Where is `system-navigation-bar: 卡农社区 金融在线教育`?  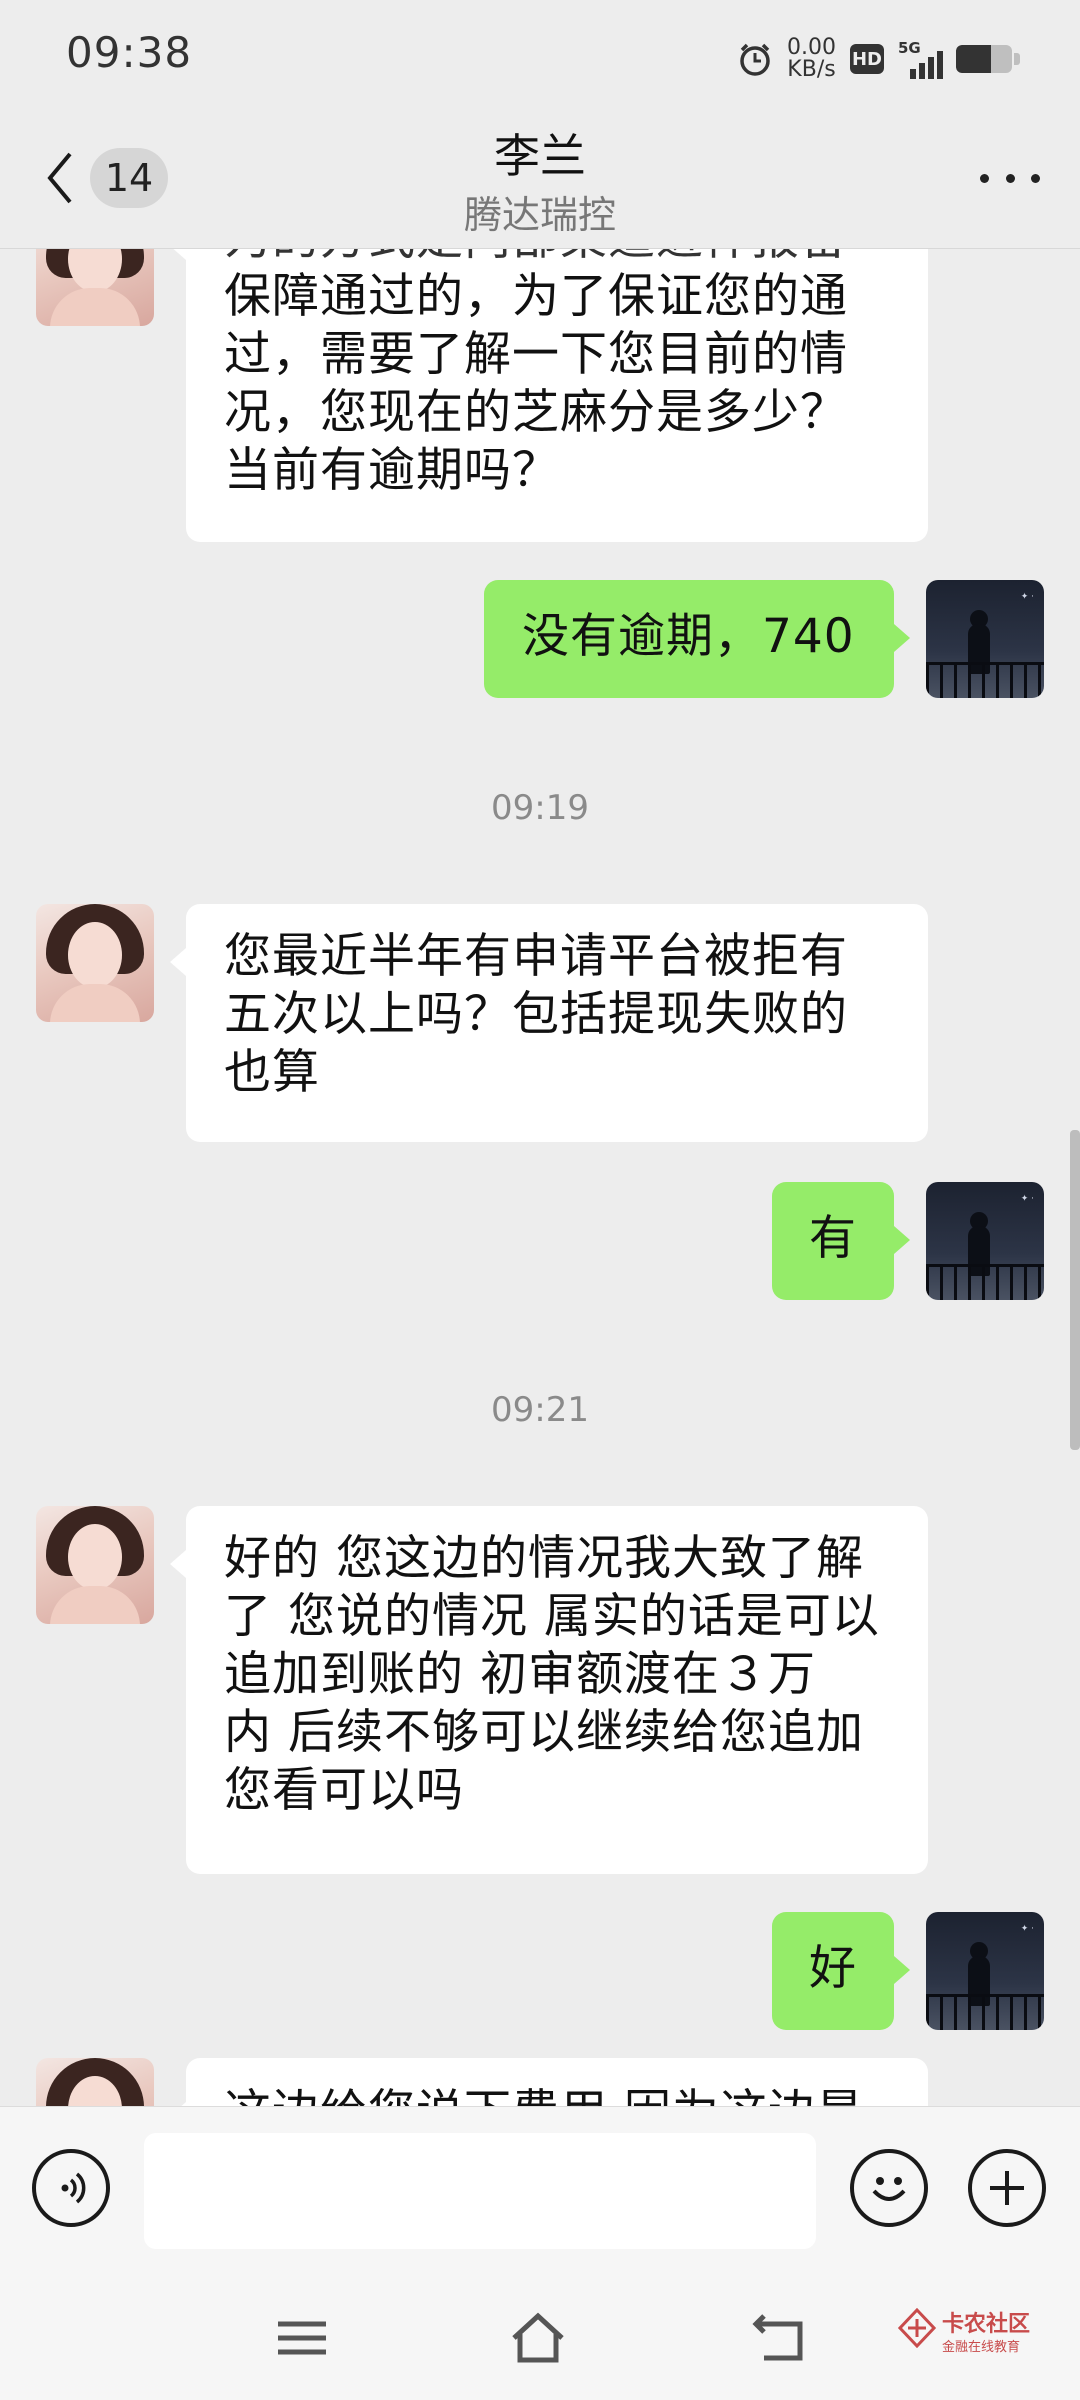
system-navigation-bar: 卡农社区 金融在线教育 is located at coordinates (540, 2337).